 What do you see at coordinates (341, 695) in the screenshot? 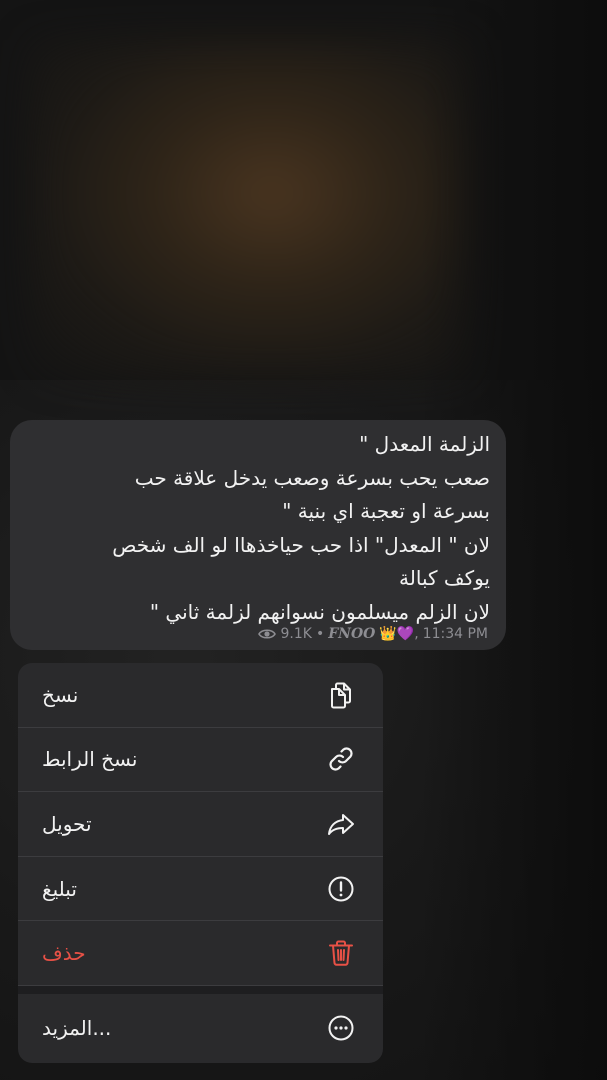
I see `copy-icon` at bounding box center [341, 695].